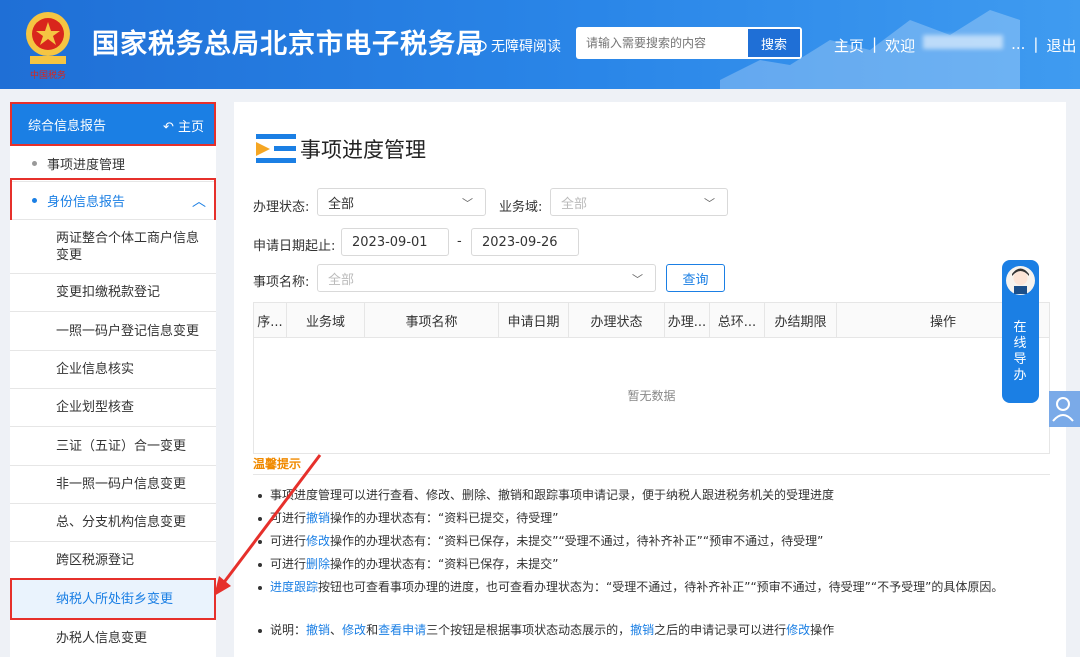  What do you see at coordinates (268, 525) in the screenshot?
I see `annotation-arrow` at bounding box center [268, 525].